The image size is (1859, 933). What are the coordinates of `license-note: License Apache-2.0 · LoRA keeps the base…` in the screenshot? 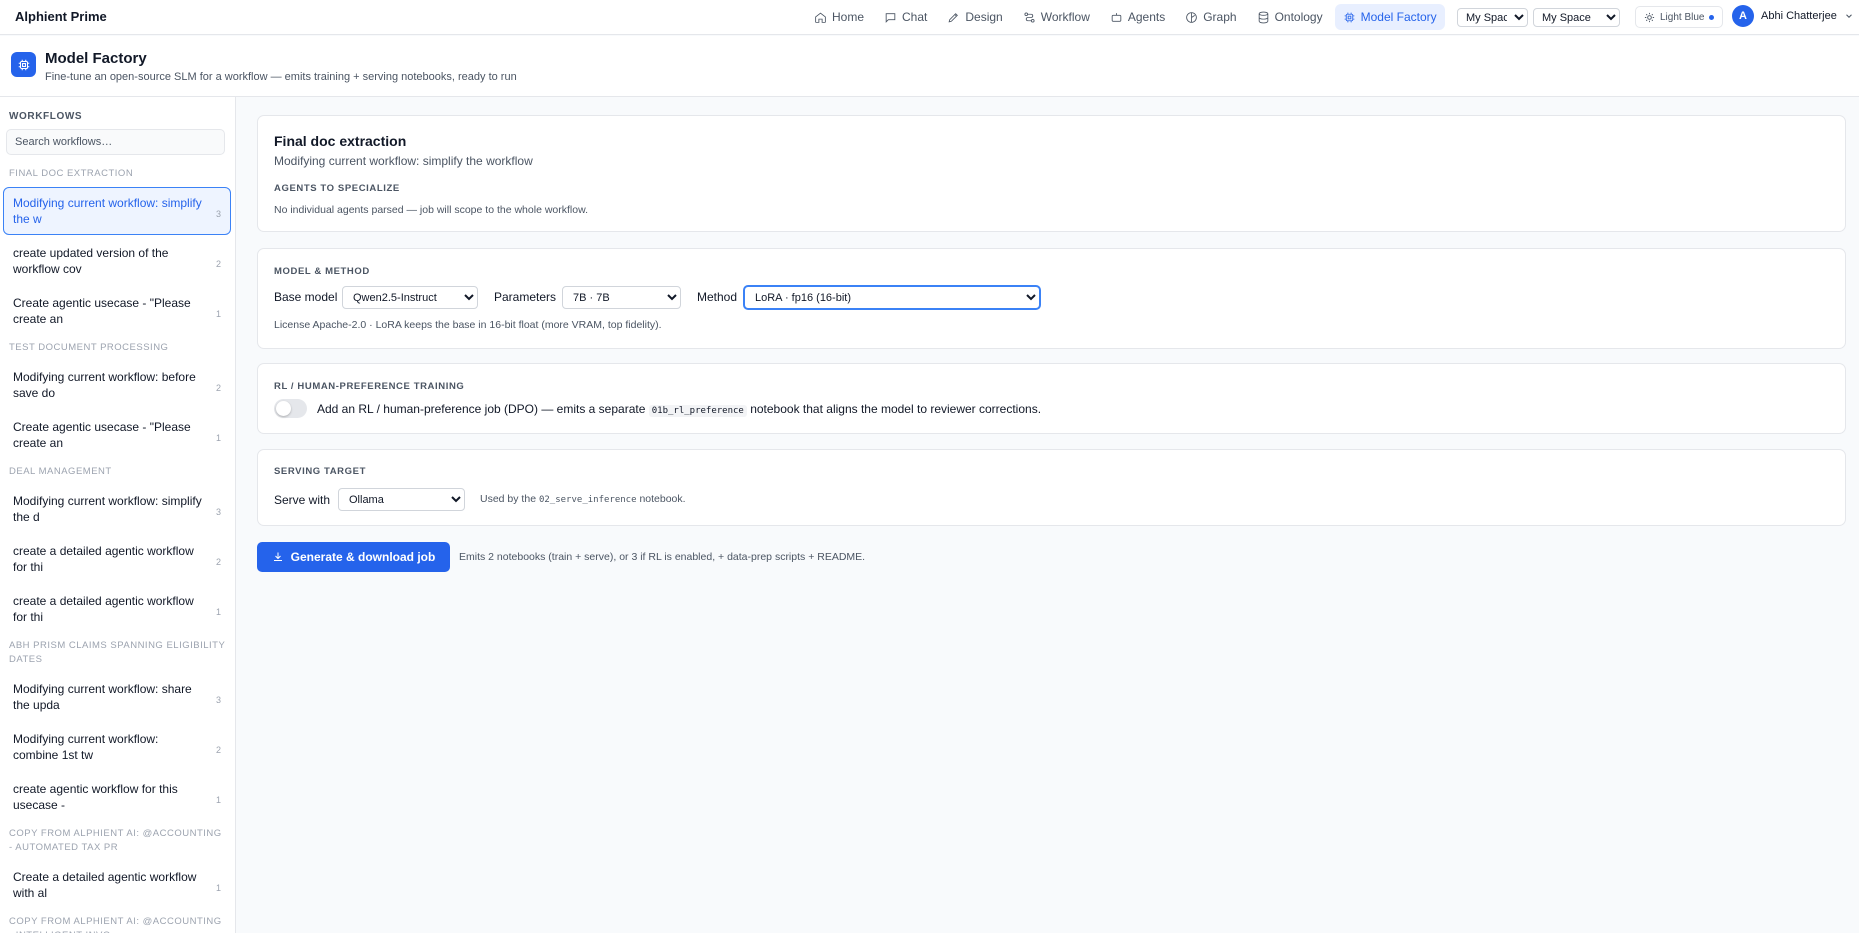 It's located at (468, 325).